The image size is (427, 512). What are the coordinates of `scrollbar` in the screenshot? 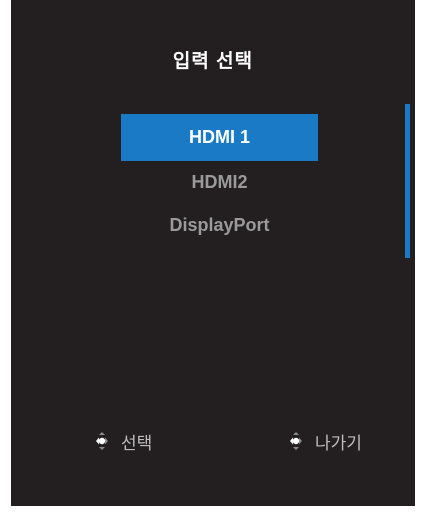 It's located at (407, 181).